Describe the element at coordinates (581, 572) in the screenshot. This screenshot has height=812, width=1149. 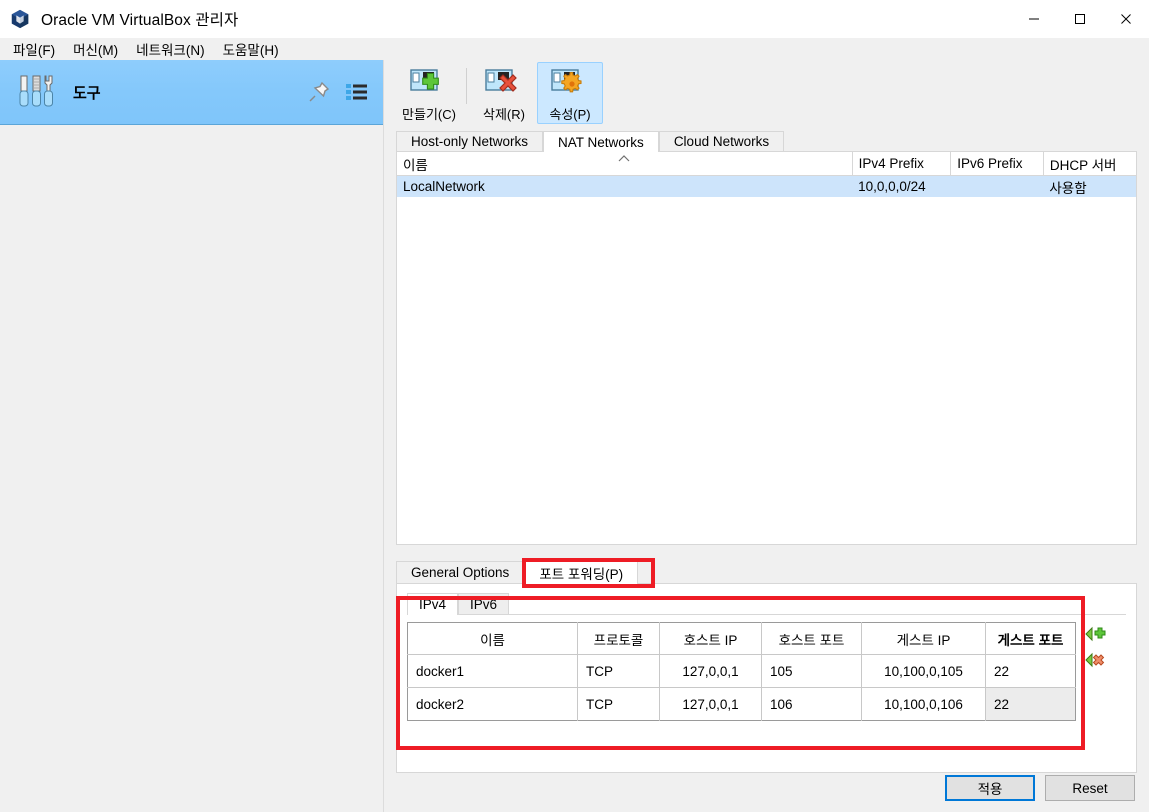
I see `tab-port-forwarding: 포트 포워딩(P)` at that location.